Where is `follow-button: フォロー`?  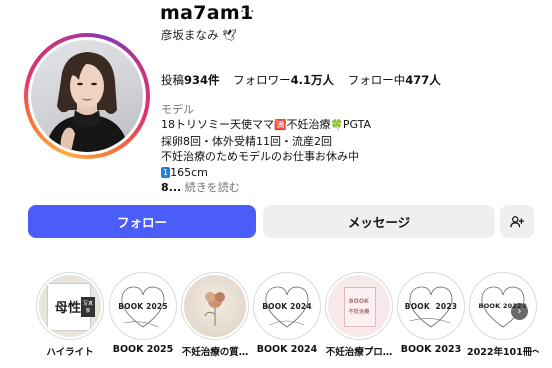 follow-button: フォロー is located at coordinates (142, 221).